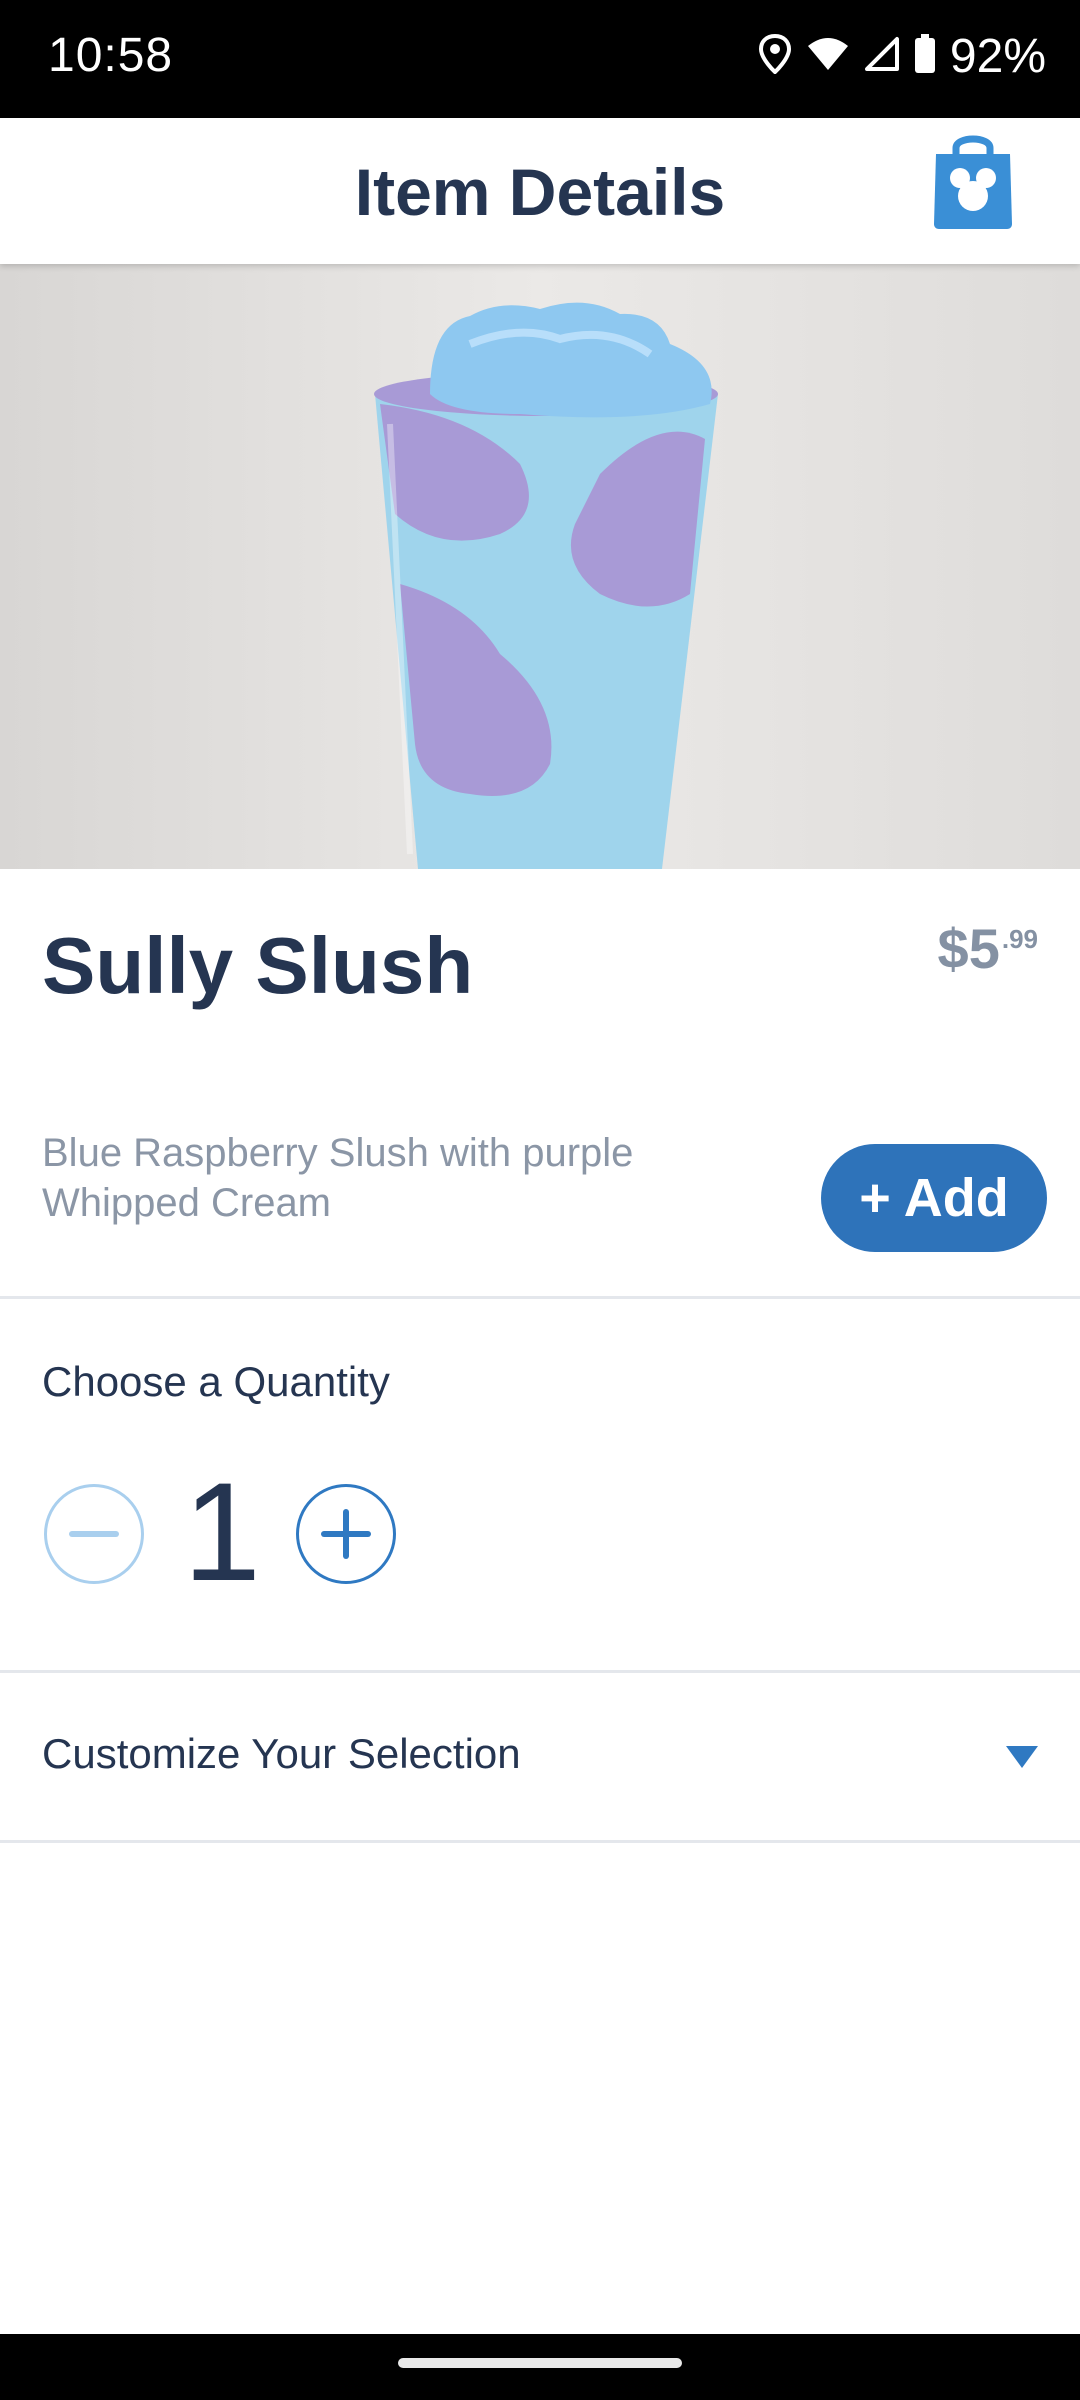 This screenshot has height=2400, width=1080. Describe the element at coordinates (540, 59) in the screenshot. I see `status-bar: 10:58 92%` at that location.